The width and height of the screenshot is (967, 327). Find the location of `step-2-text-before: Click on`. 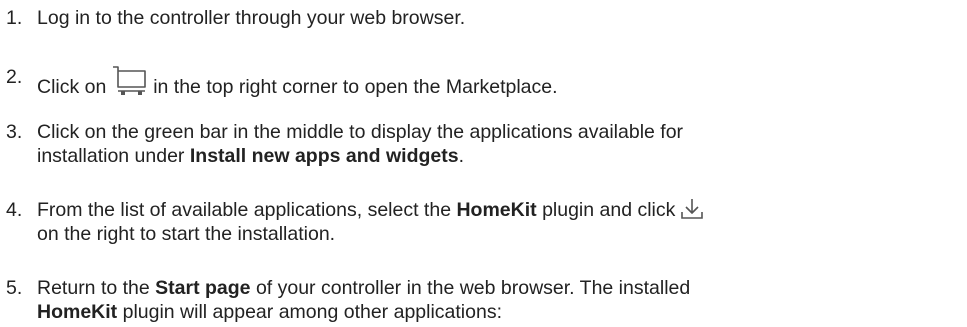

step-2-text-before: Click on is located at coordinates (72, 87).